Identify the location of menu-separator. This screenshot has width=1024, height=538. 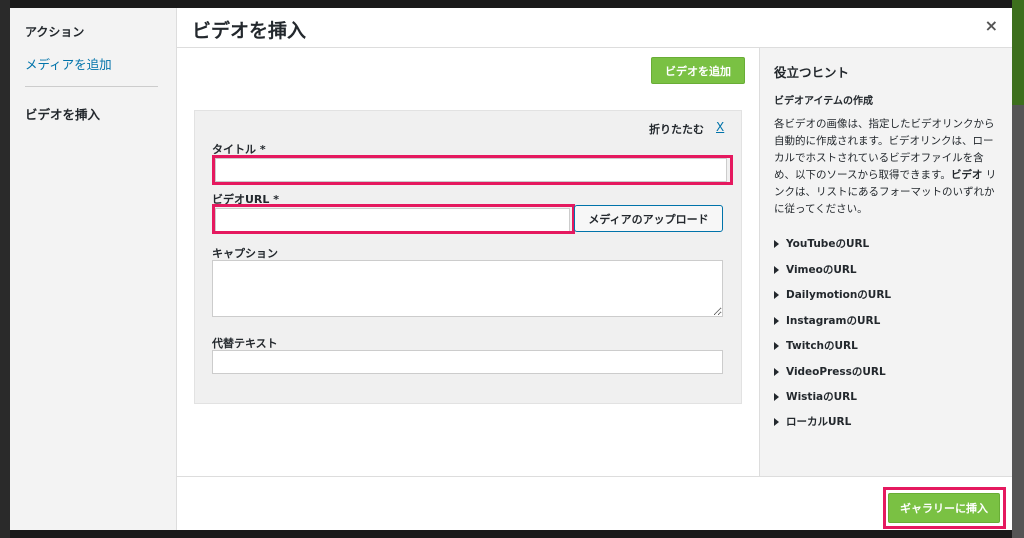
(91, 86).